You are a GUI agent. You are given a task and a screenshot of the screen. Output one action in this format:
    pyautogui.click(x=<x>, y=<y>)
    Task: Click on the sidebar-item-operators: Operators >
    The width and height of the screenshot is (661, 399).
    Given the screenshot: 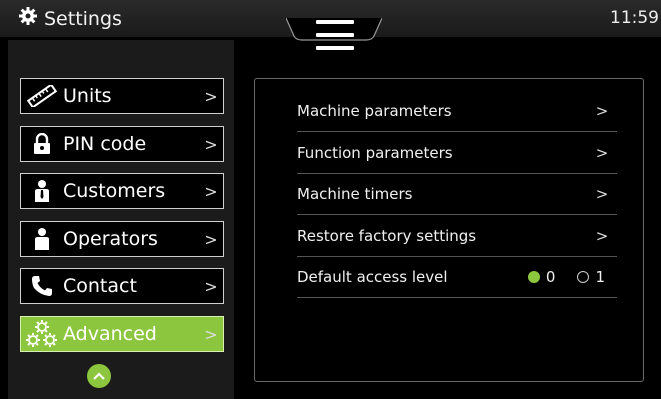 What is the action you would take?
    pyautogui.click(x=122, y=239)
    